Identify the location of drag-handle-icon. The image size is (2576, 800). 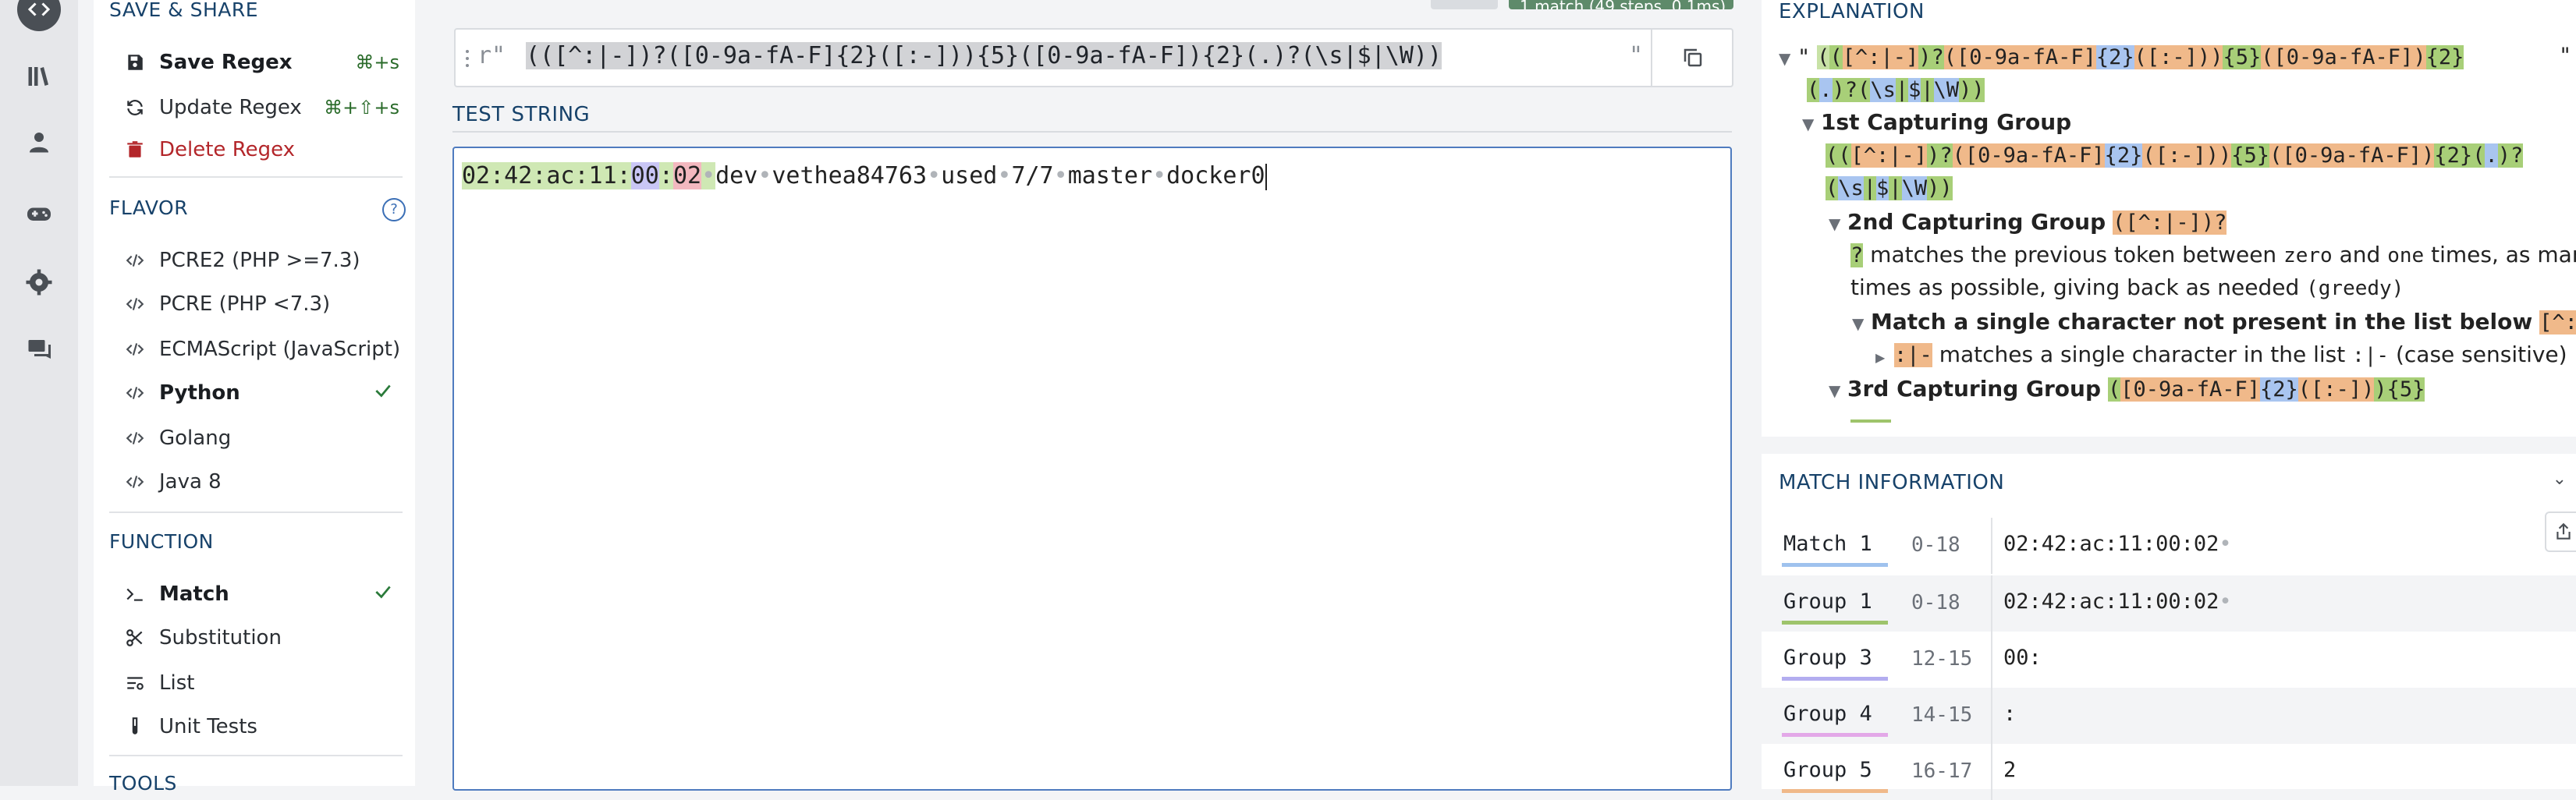
(467, 58).